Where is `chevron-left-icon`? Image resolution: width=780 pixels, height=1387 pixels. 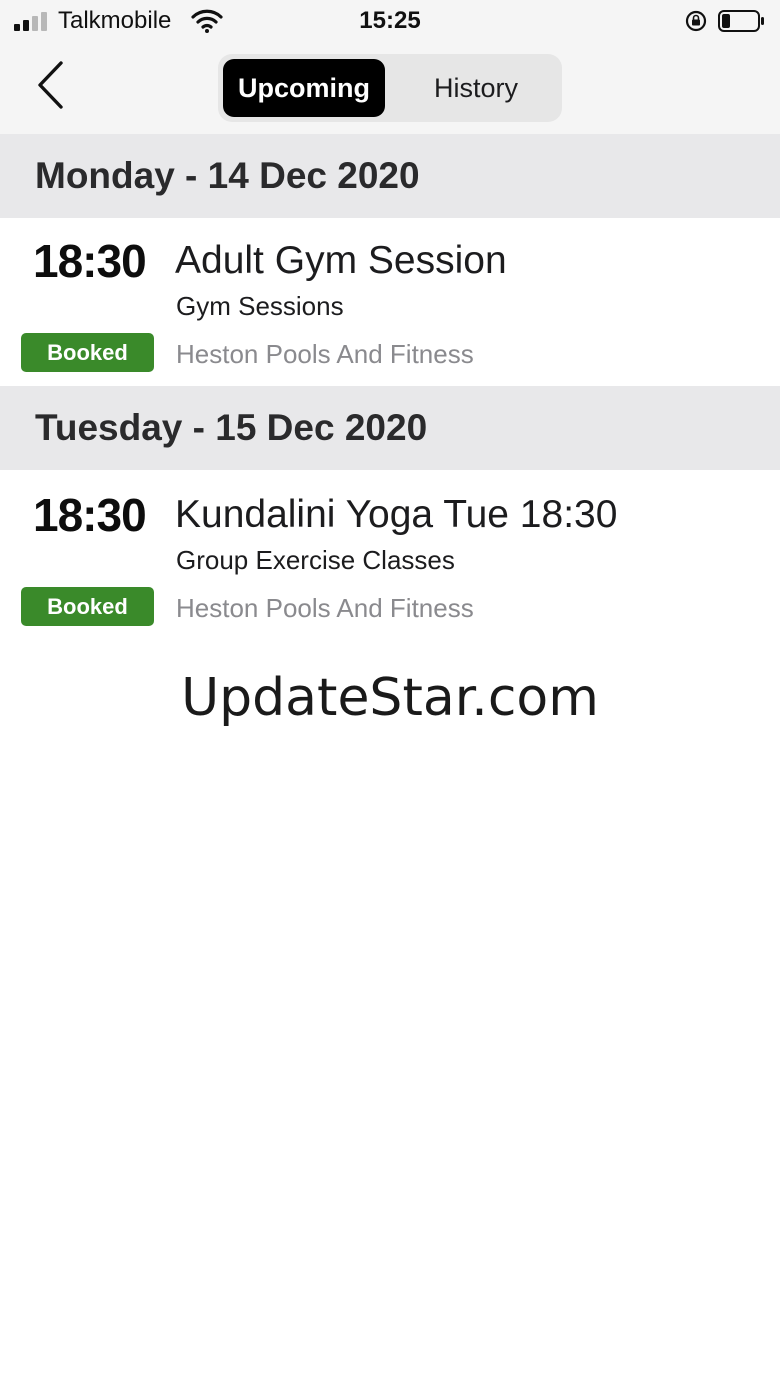
chevron-left-icon is located at coordinates (50, 85).